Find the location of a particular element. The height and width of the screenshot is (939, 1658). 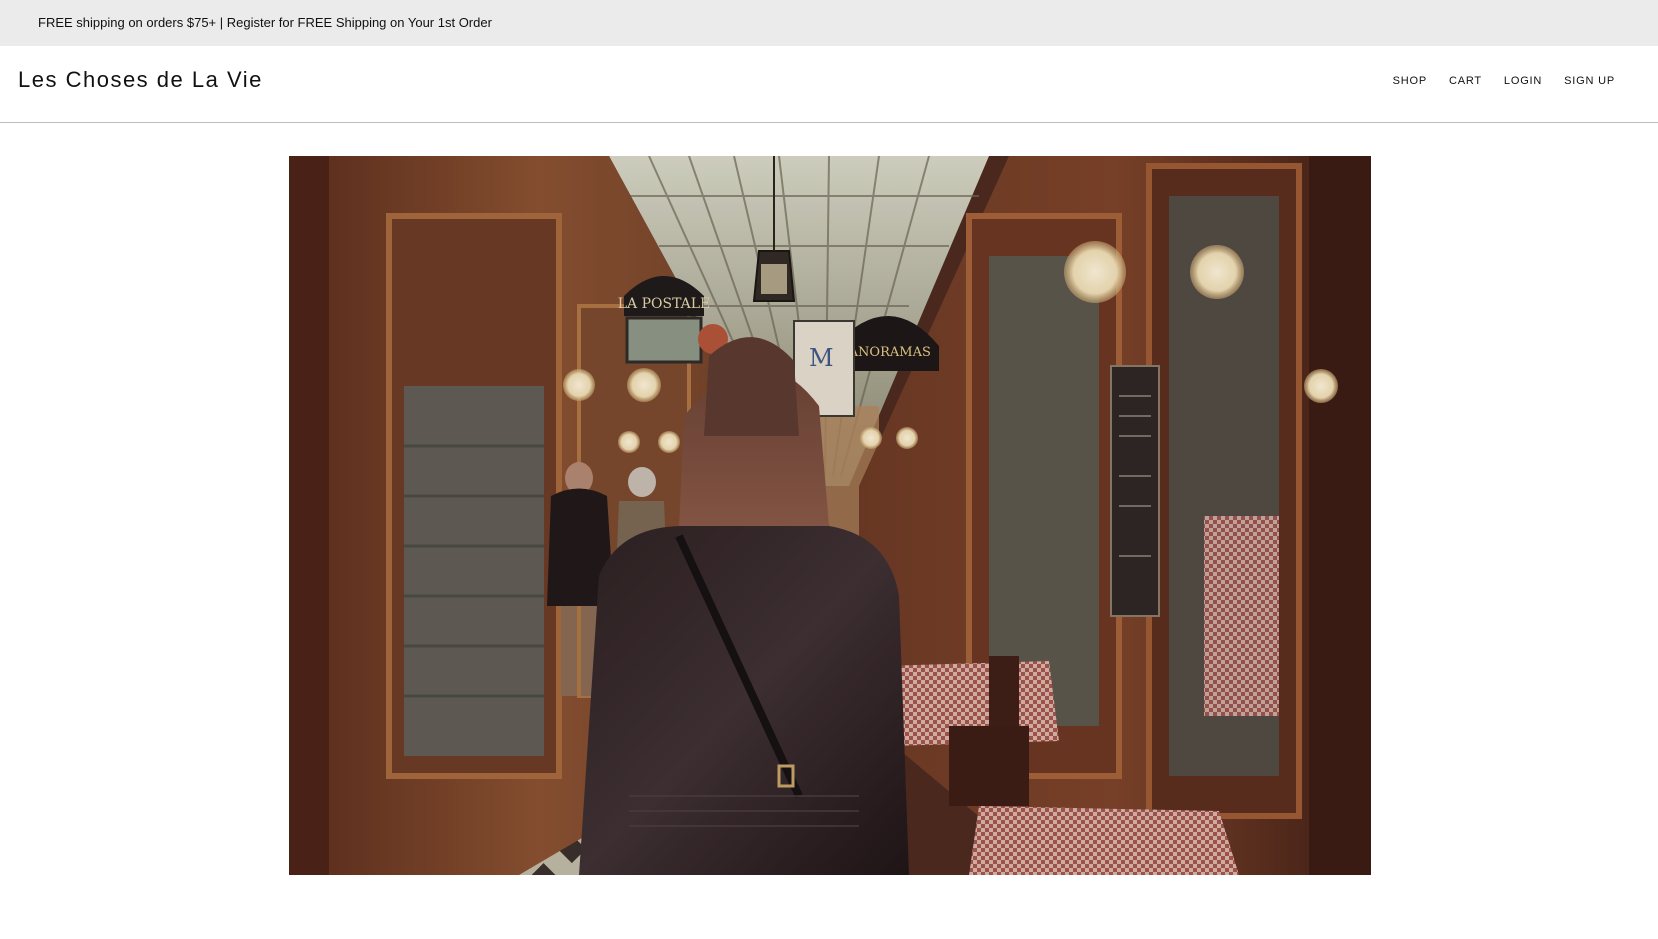

nav-login: LOGIN is located at coordinates (1523, 81).